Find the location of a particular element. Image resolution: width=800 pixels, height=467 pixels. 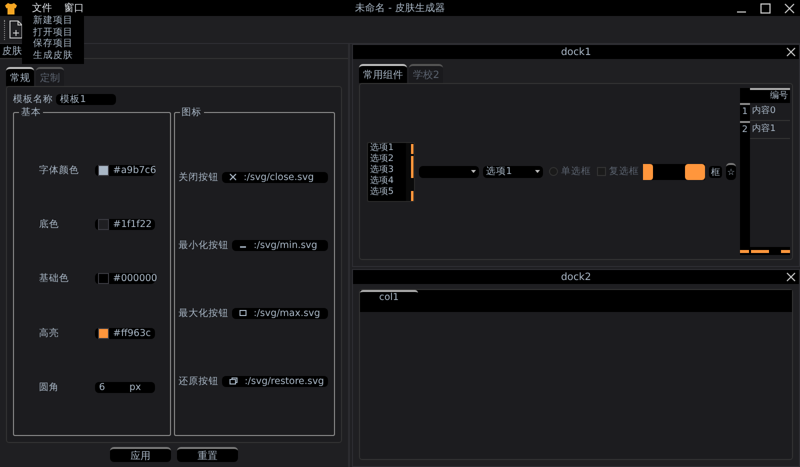

icon-path-field: :/svg/restore.svg is located at coordinates (275, 381).